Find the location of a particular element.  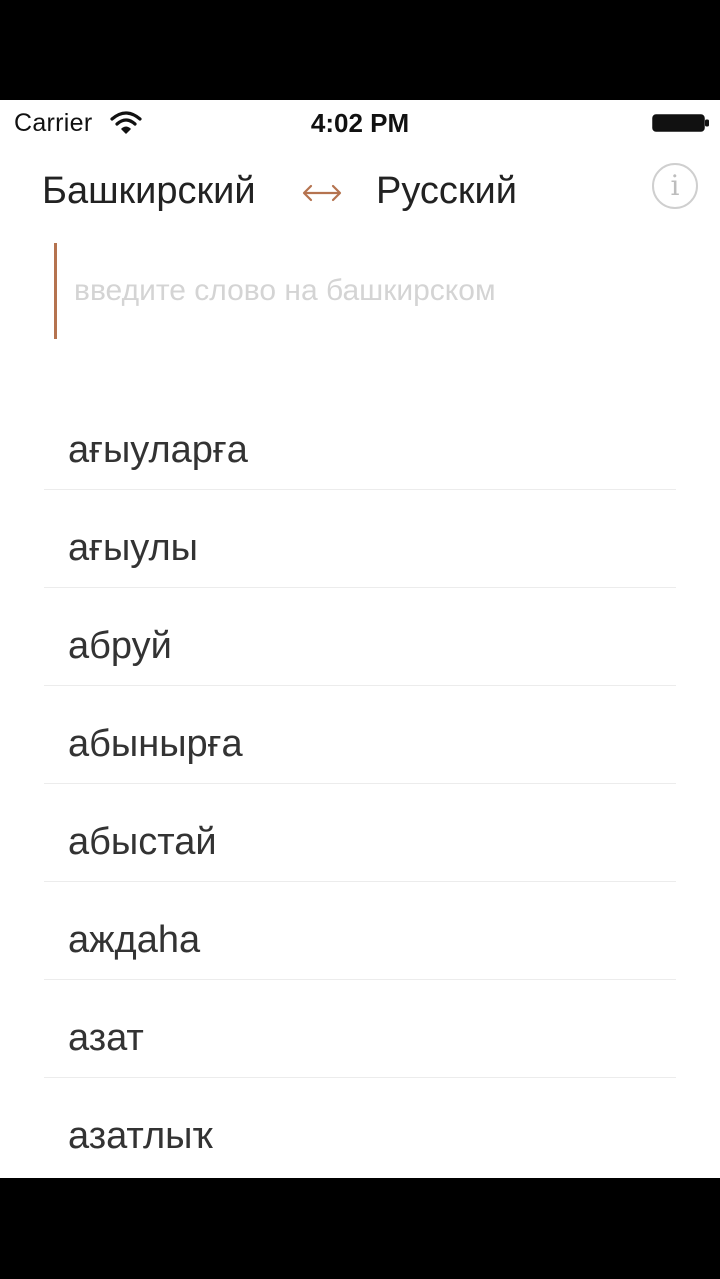

word-label: ағыуларға is located at coordinates (158, 450).